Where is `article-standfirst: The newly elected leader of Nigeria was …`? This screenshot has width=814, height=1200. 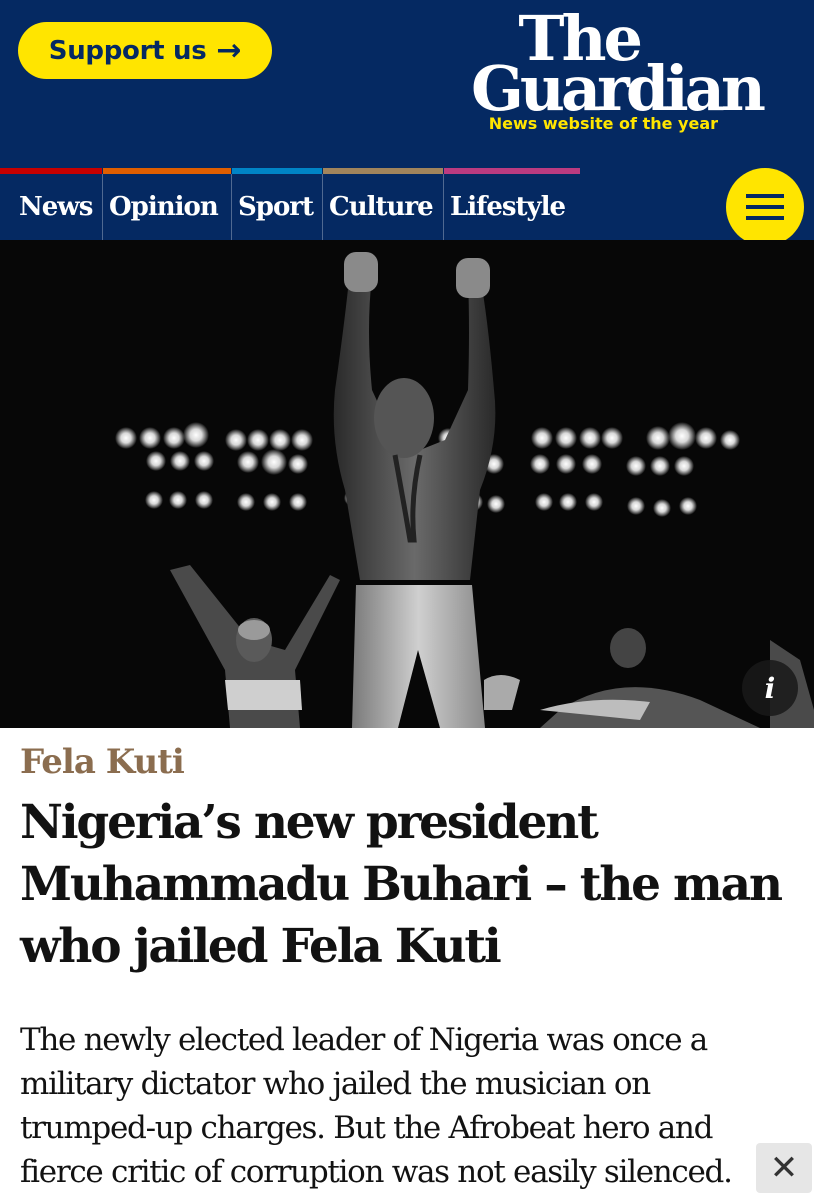 article-standfirst: The newly elected leader of Nigeria was … is located at coordinates (390, 1106).